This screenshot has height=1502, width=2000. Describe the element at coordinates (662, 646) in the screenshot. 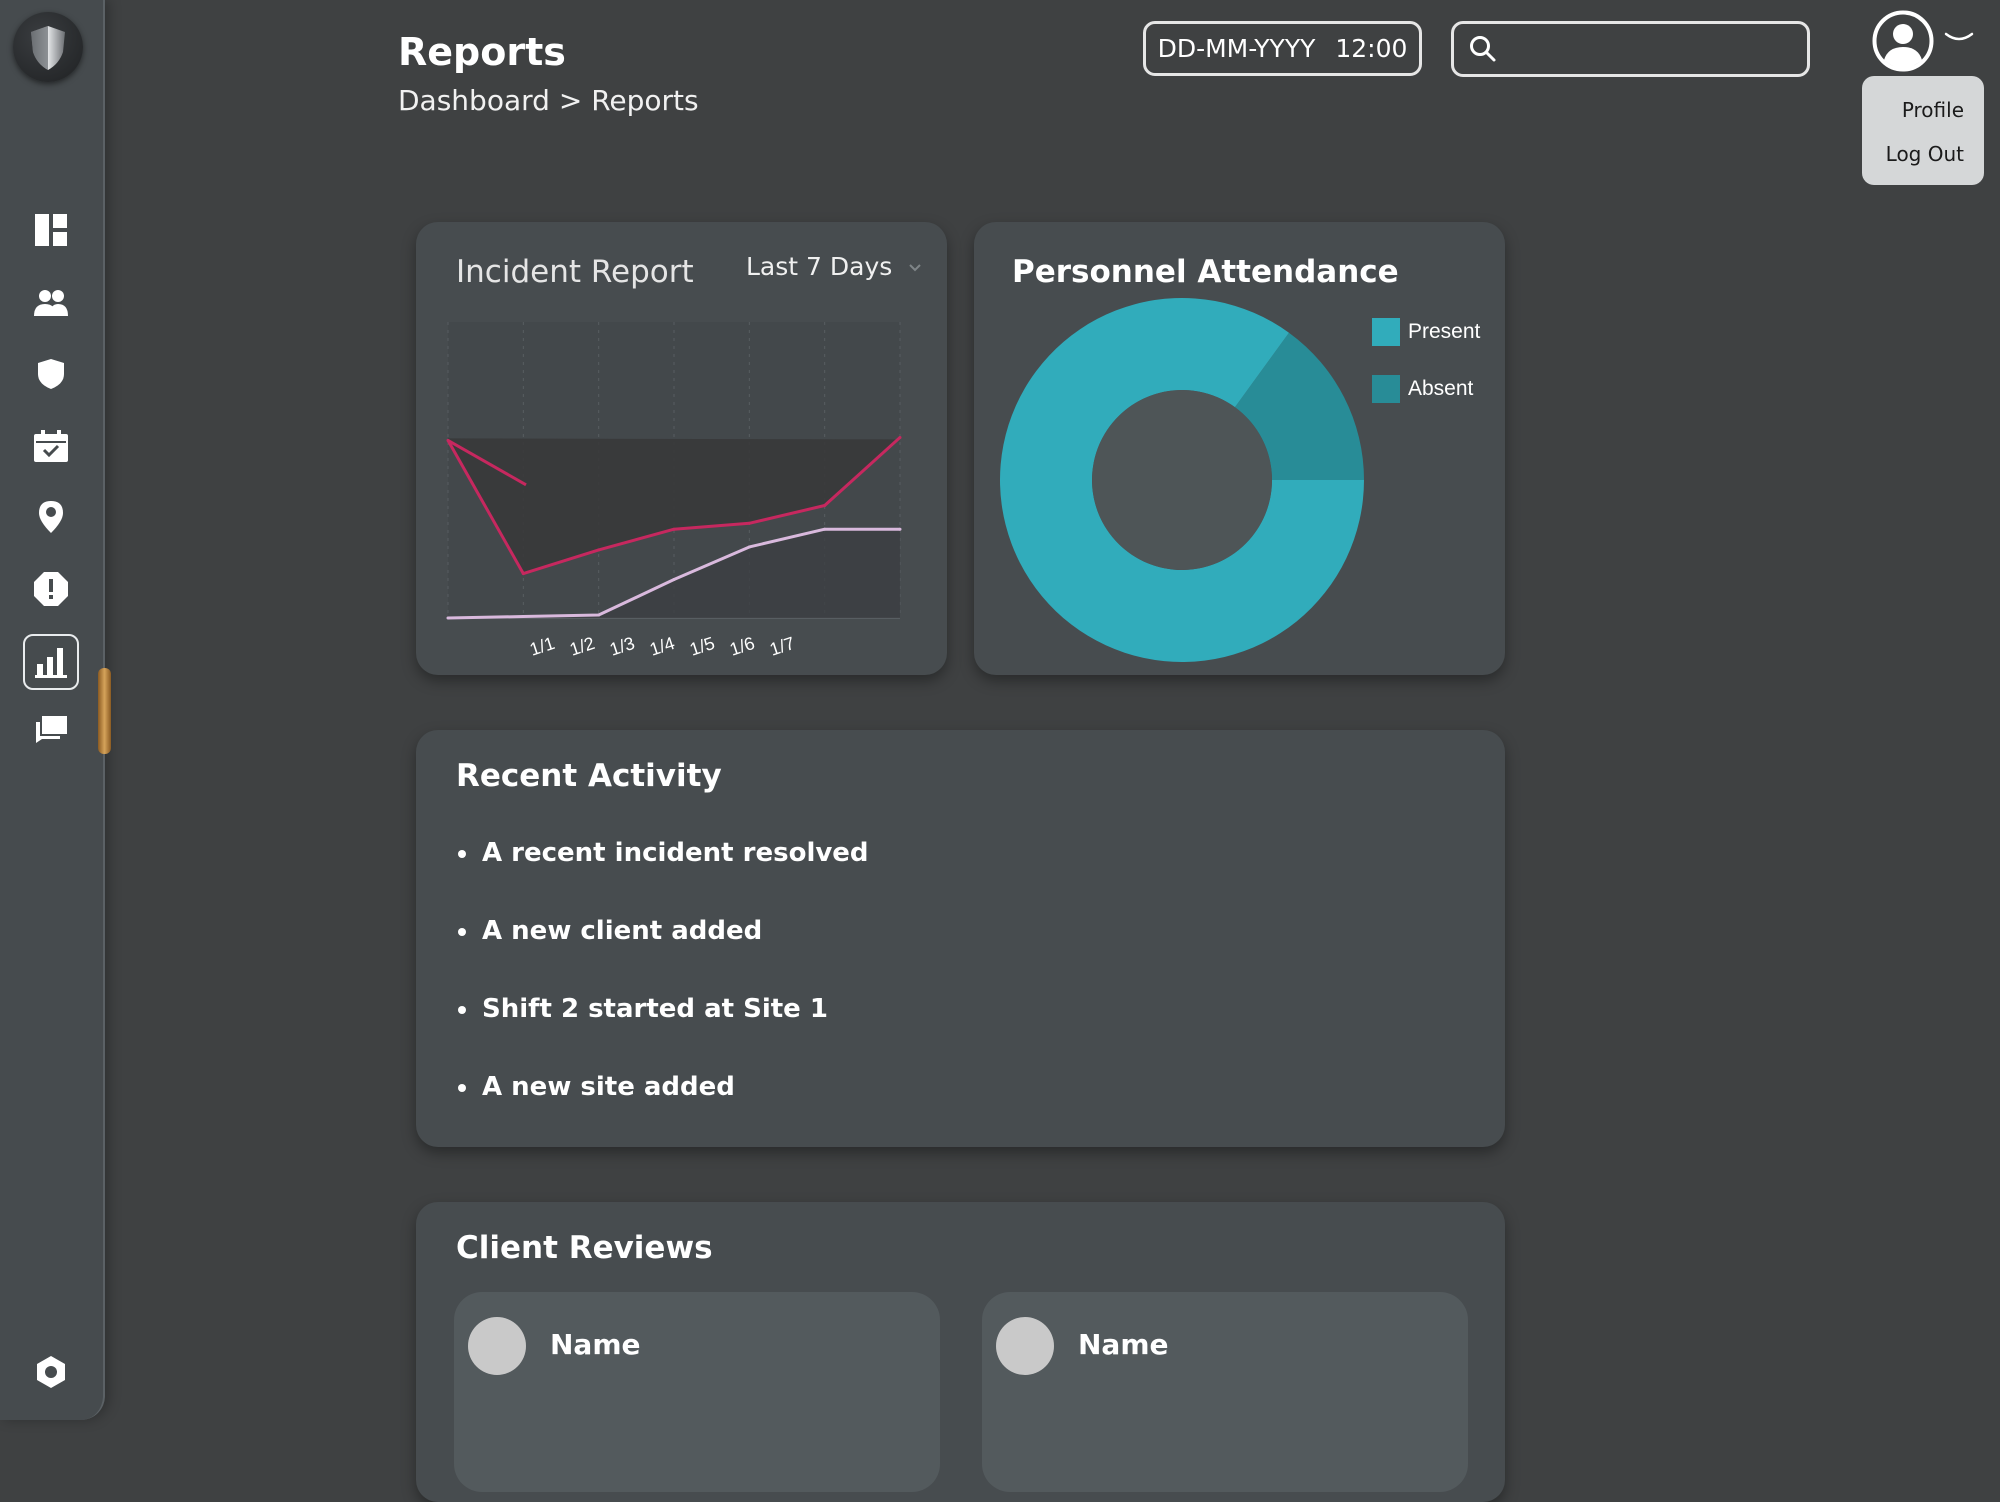

I see `x-tick-label: 1/4` at that location.